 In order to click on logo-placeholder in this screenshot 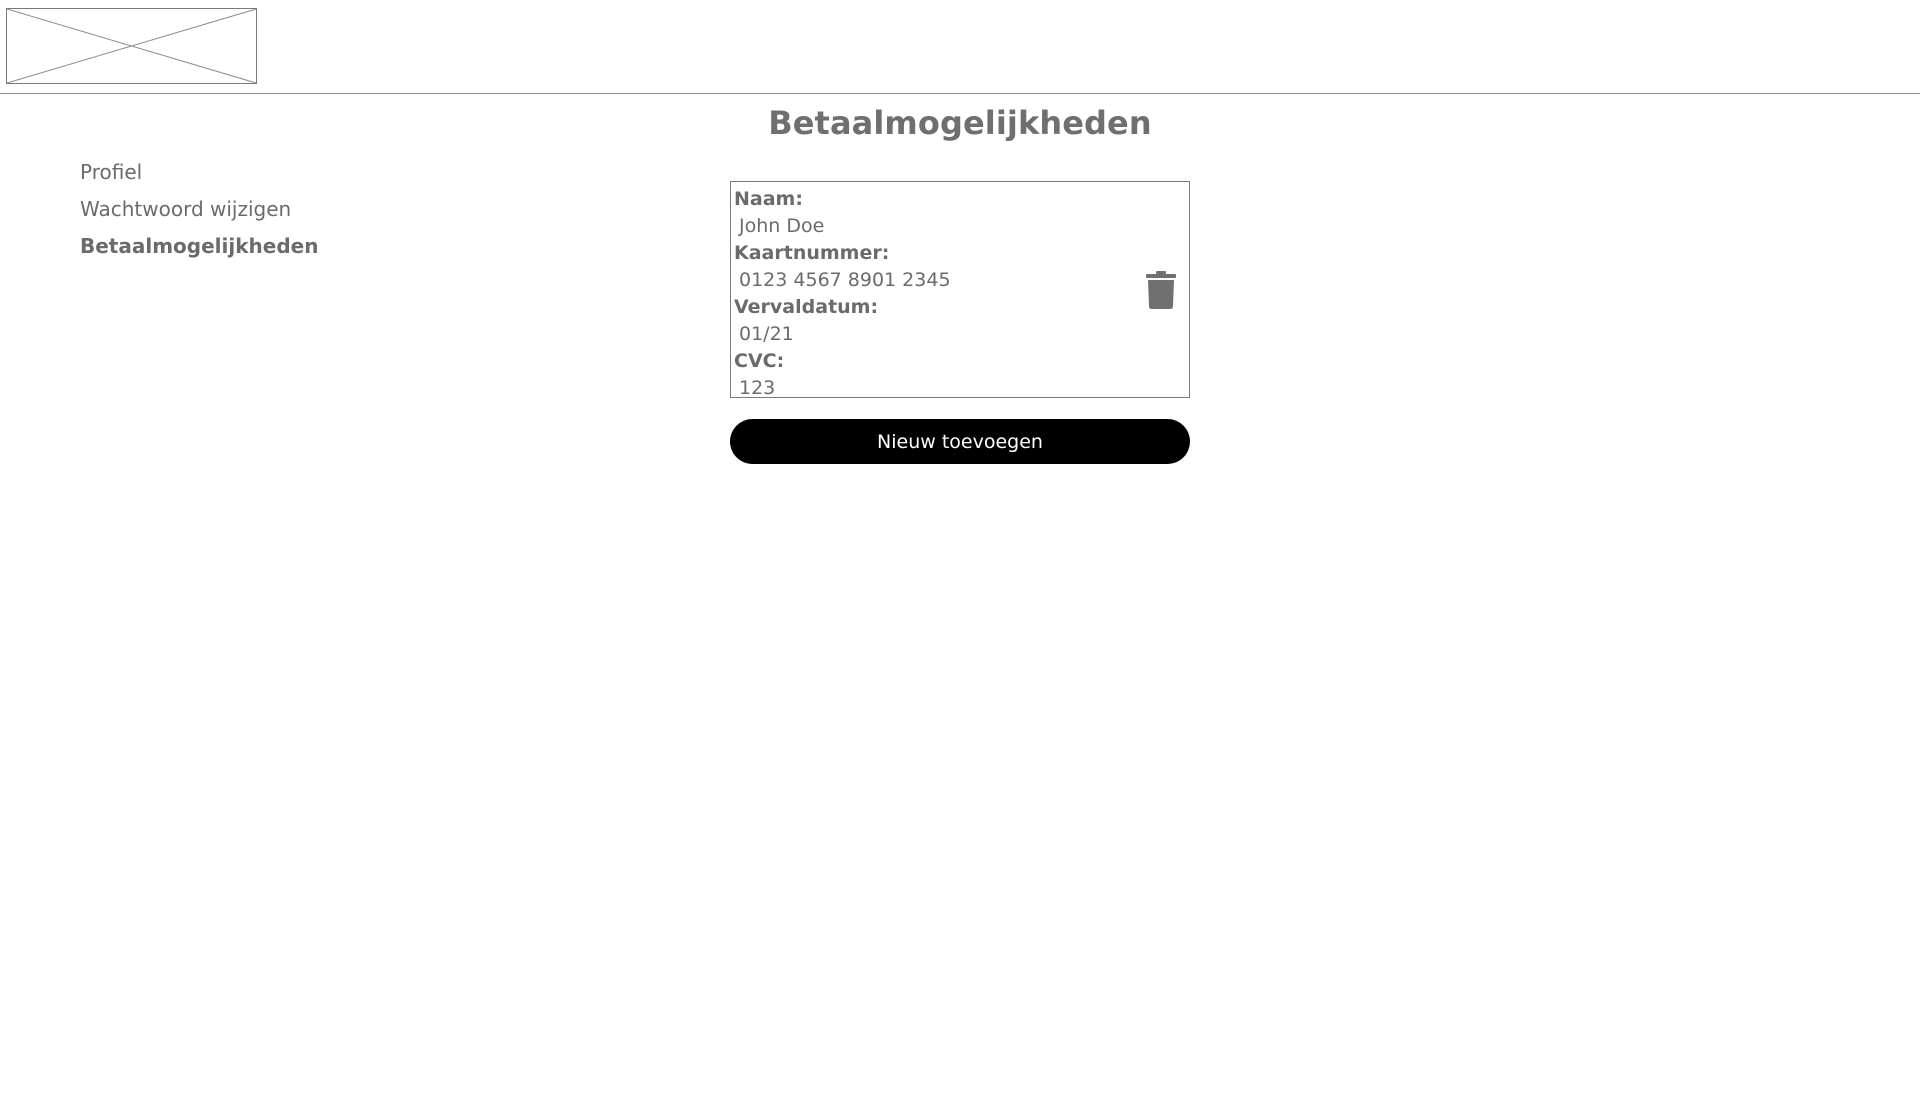, I will do `click(131, 46)`.